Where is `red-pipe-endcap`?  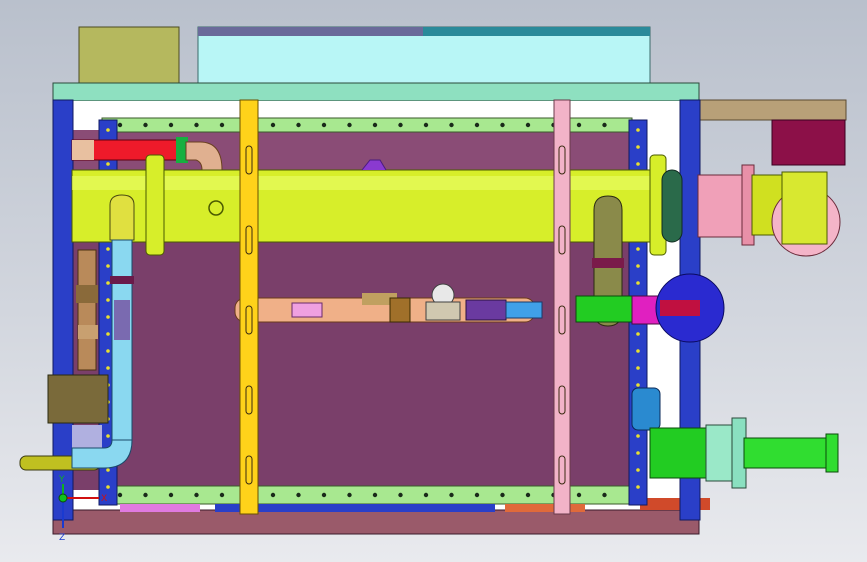
red-pipe-endcap is located at coordinates (83, 150).